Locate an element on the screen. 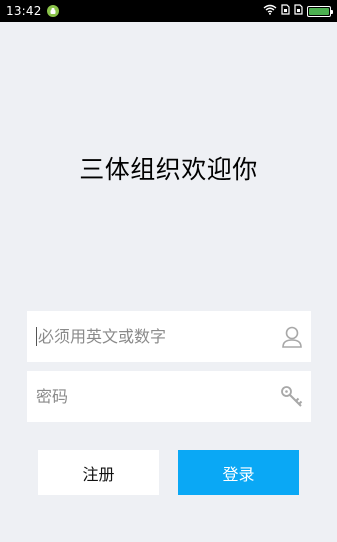 The image size is (337, 542). battery-icon is located at coordinates (320, 11).